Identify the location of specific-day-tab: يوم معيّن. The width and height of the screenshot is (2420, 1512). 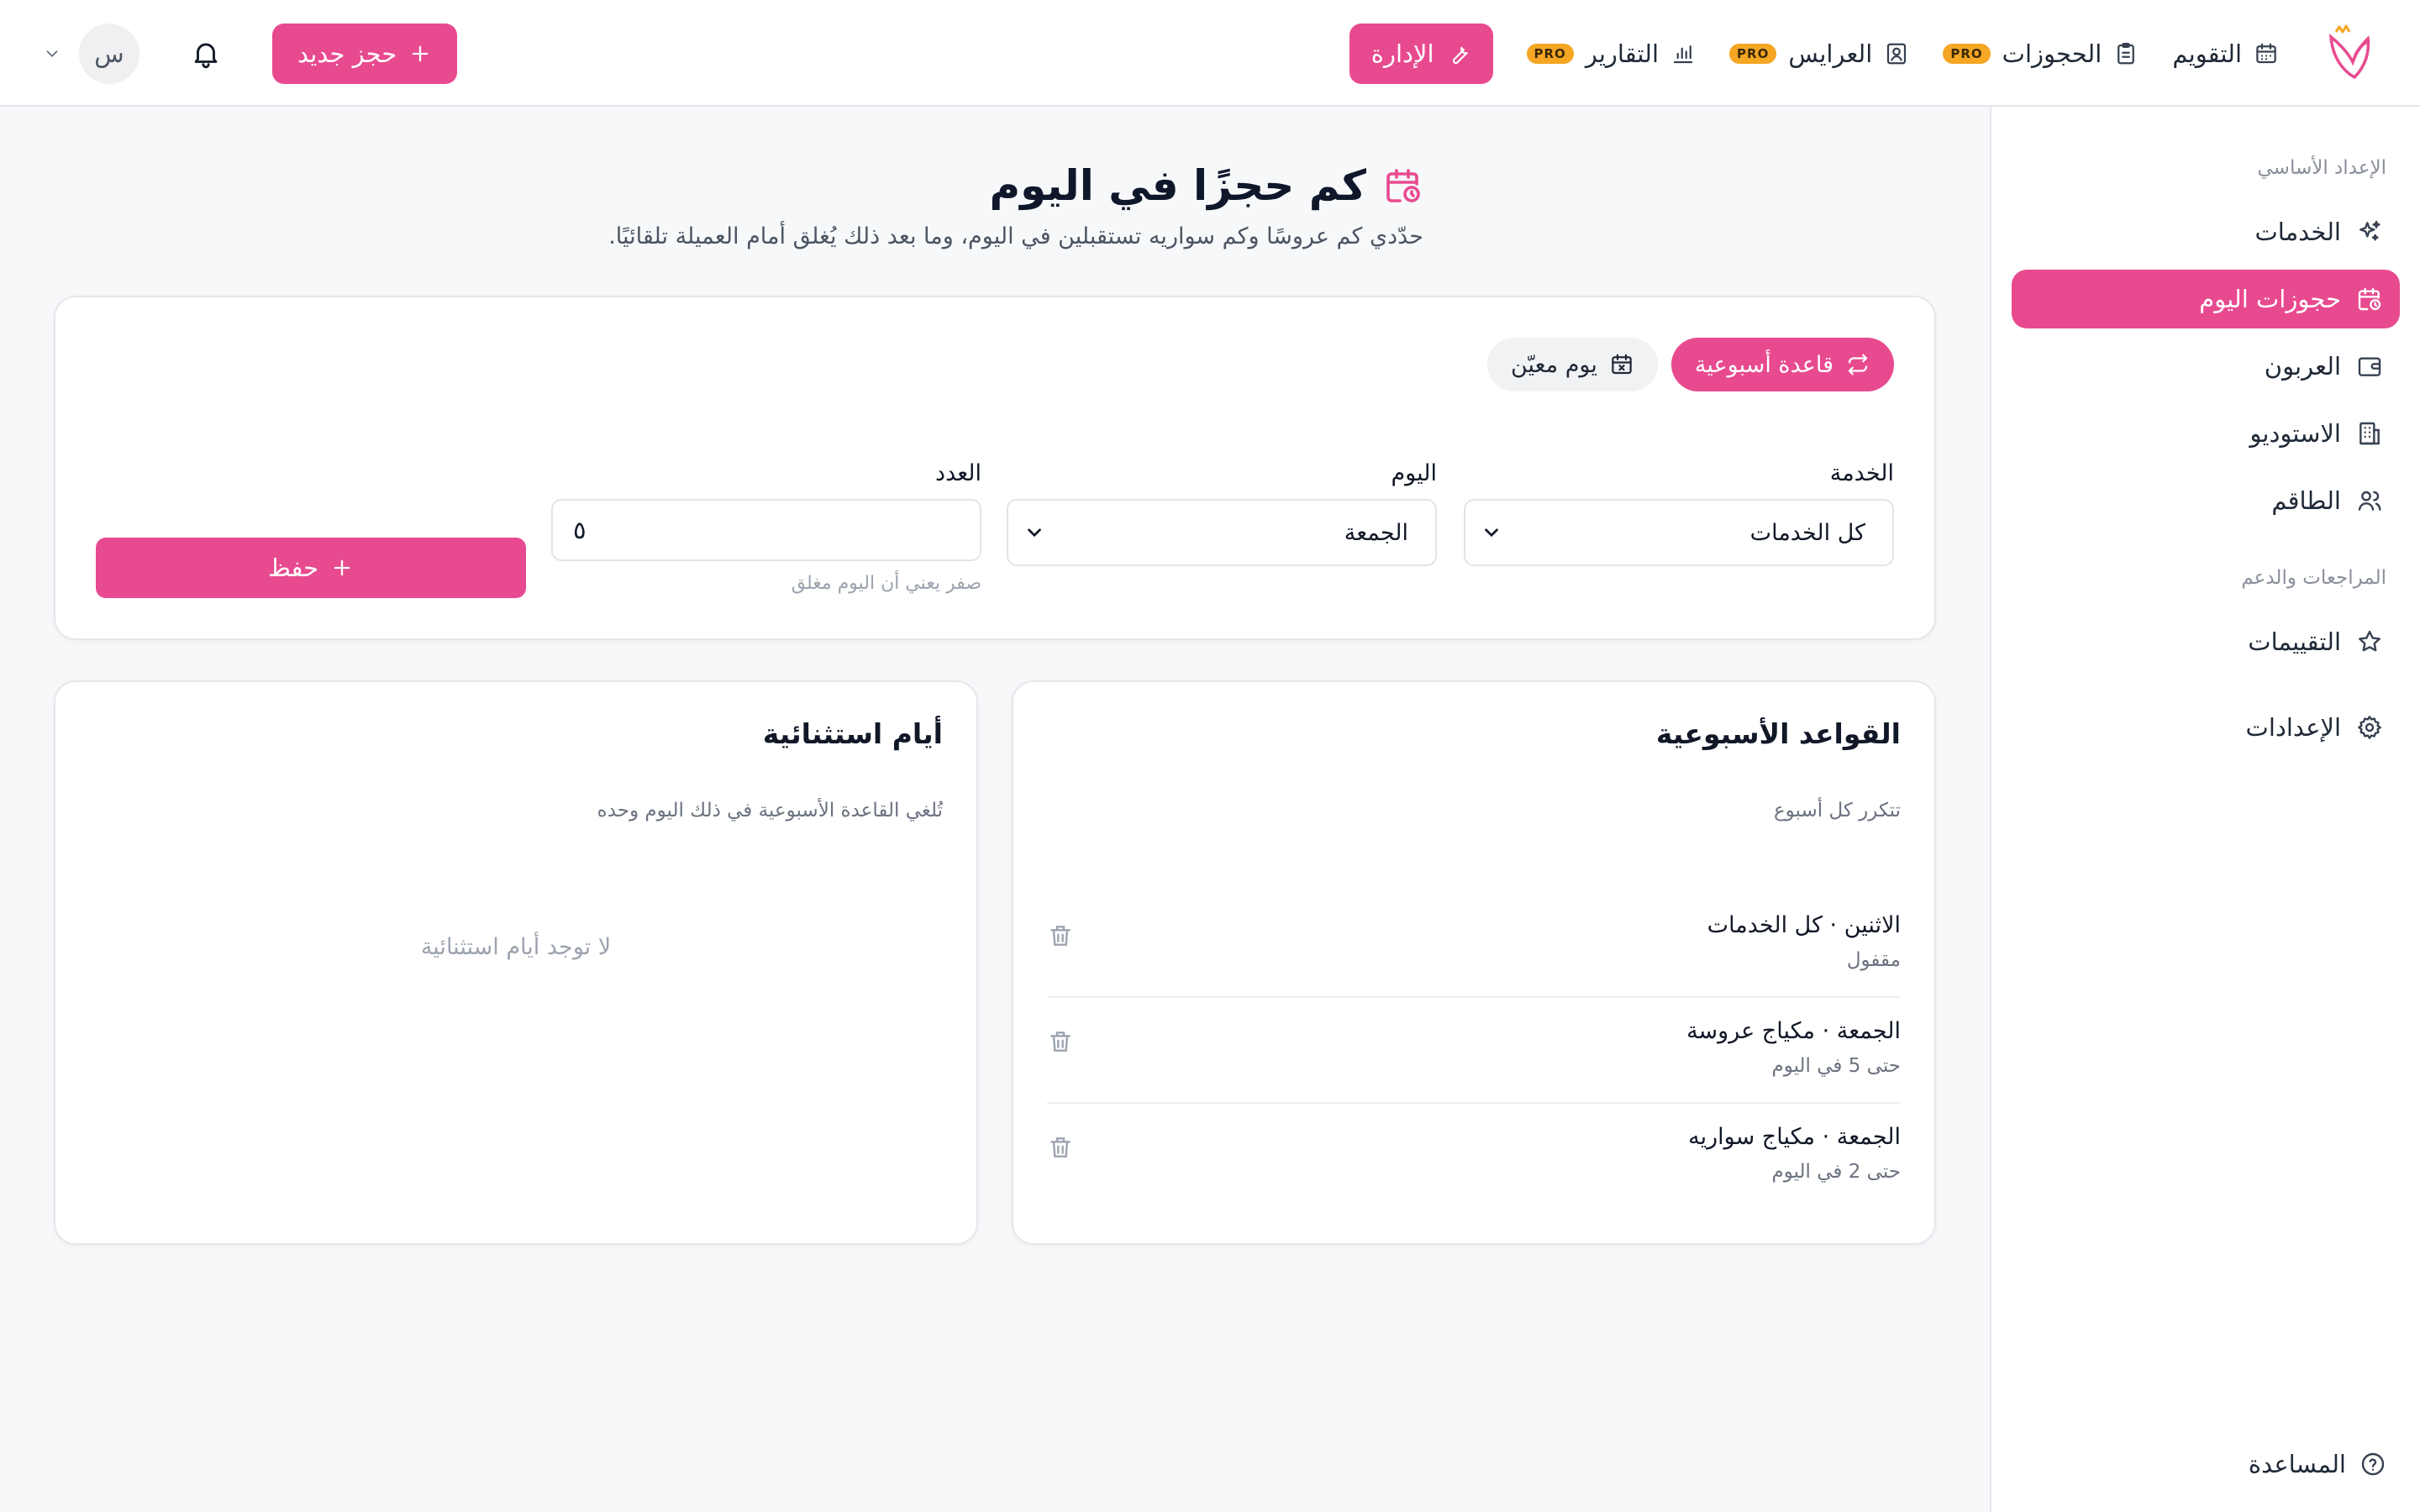
(1572, 364).